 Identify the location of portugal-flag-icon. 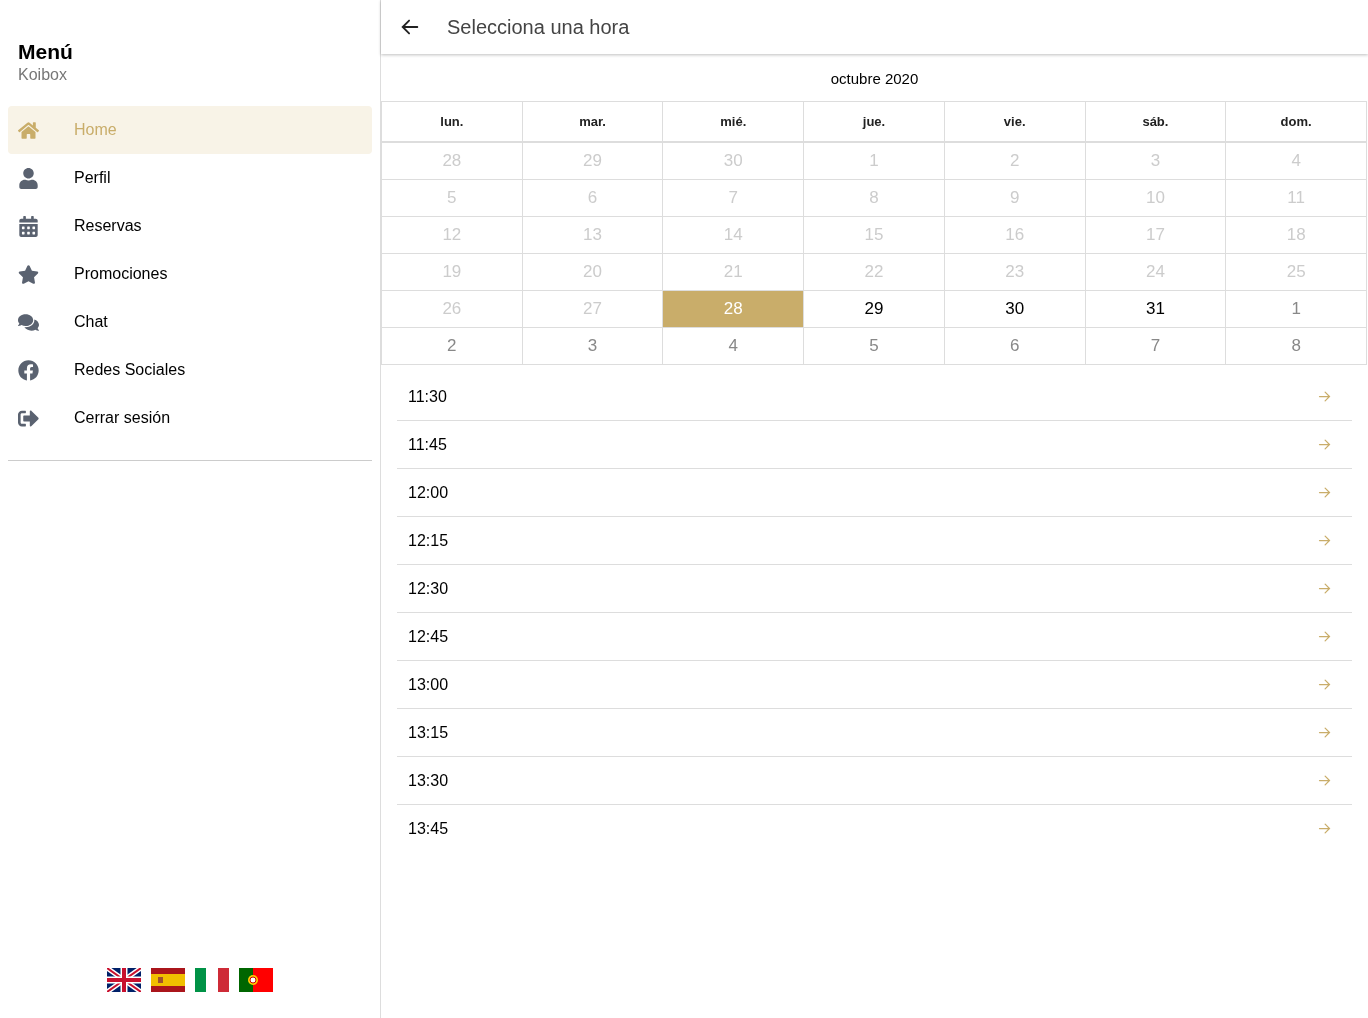
(256, 980).